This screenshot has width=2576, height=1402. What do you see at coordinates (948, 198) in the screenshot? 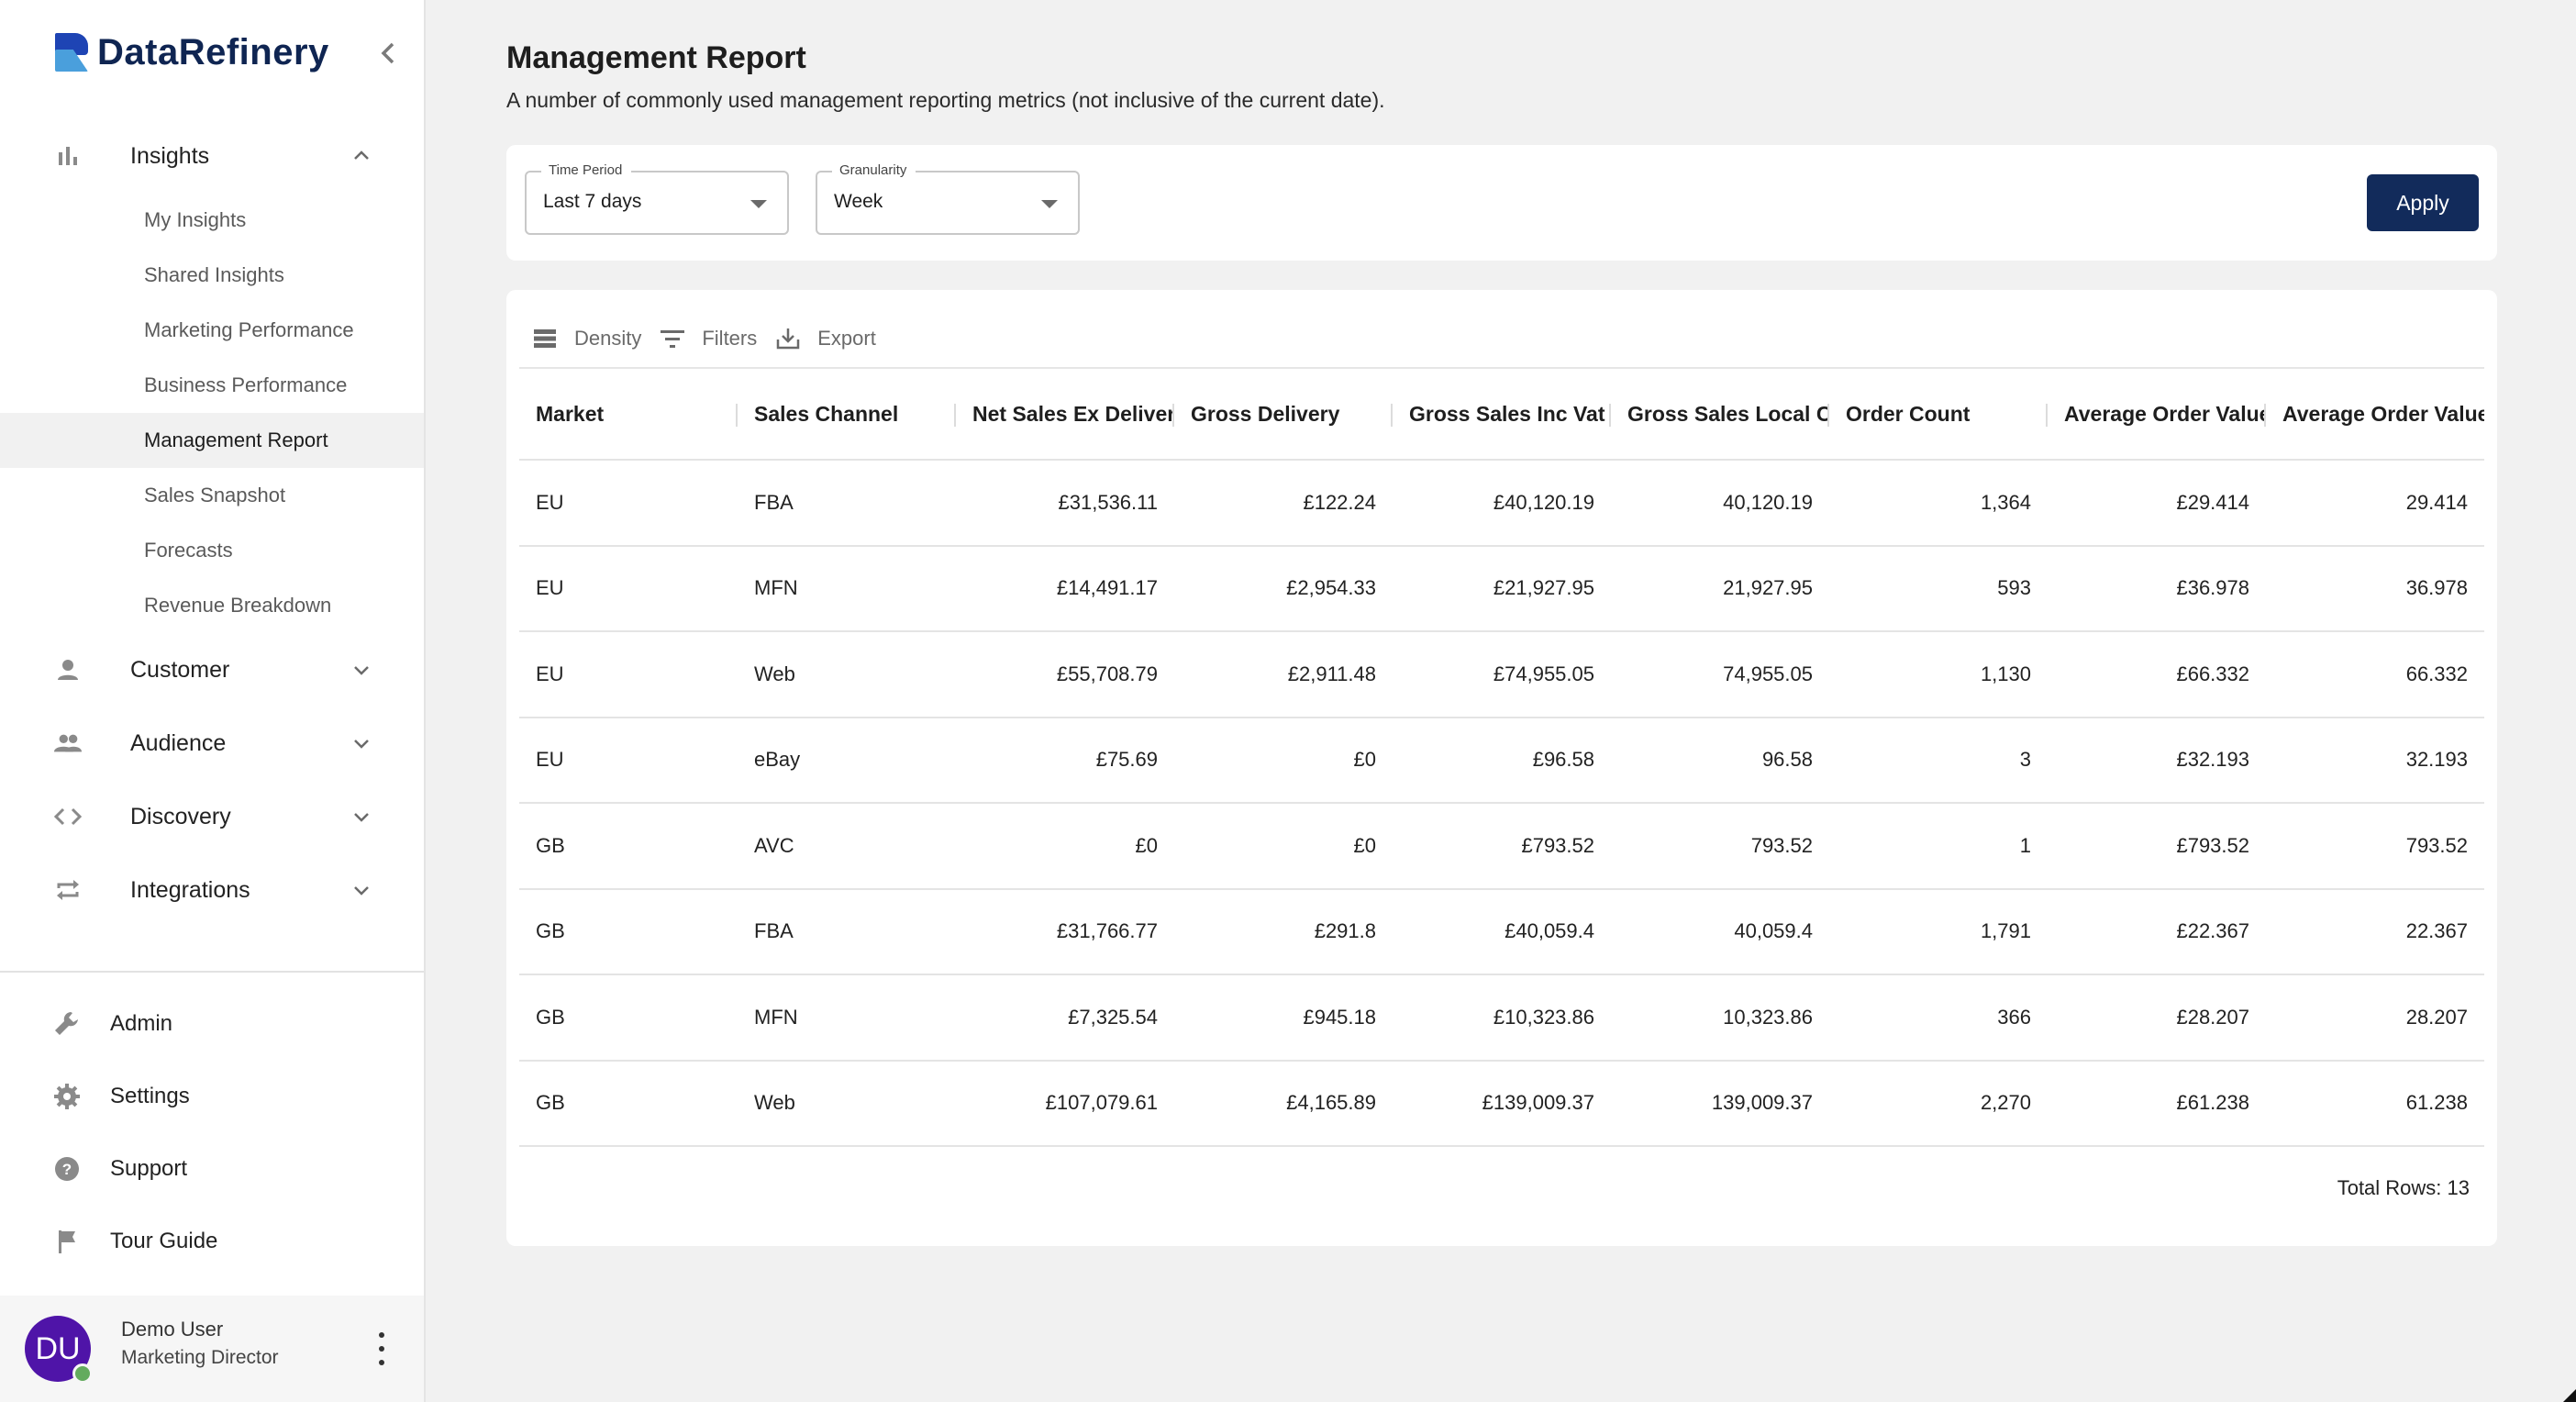
I see `granularity-select: Granularity Week` at bounding box center [948, 198].